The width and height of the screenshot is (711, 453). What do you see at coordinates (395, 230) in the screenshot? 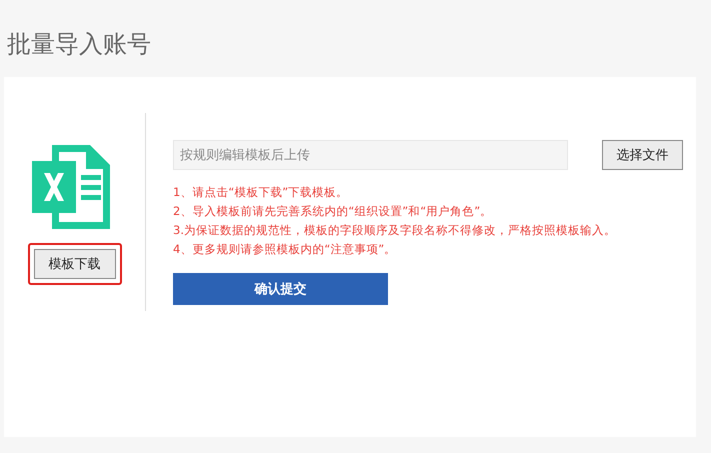
I see `rule-text: 3.为保证数据的规范性，模板的字段顺序及字段名称不得修改，严格按照模板输入。` at bounding box center [395, 230].